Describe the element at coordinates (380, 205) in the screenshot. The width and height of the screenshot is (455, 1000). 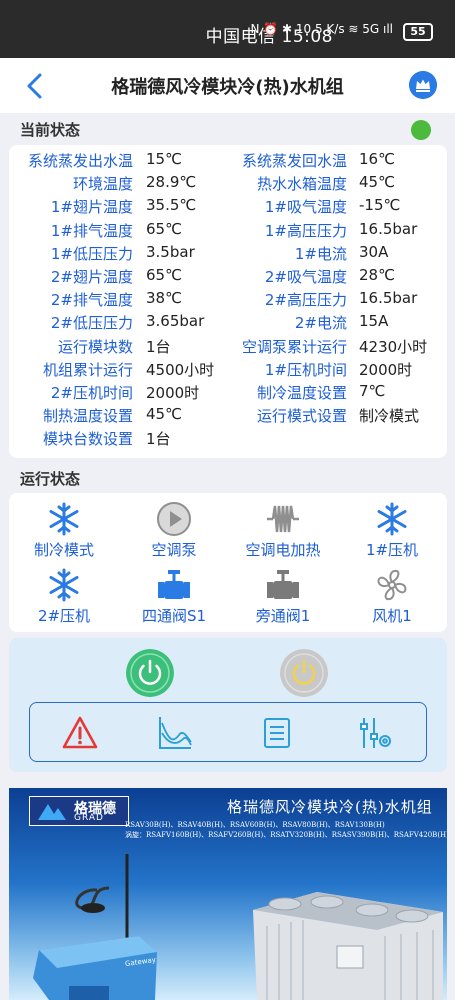
I see `status-value: -15℃` at that location.